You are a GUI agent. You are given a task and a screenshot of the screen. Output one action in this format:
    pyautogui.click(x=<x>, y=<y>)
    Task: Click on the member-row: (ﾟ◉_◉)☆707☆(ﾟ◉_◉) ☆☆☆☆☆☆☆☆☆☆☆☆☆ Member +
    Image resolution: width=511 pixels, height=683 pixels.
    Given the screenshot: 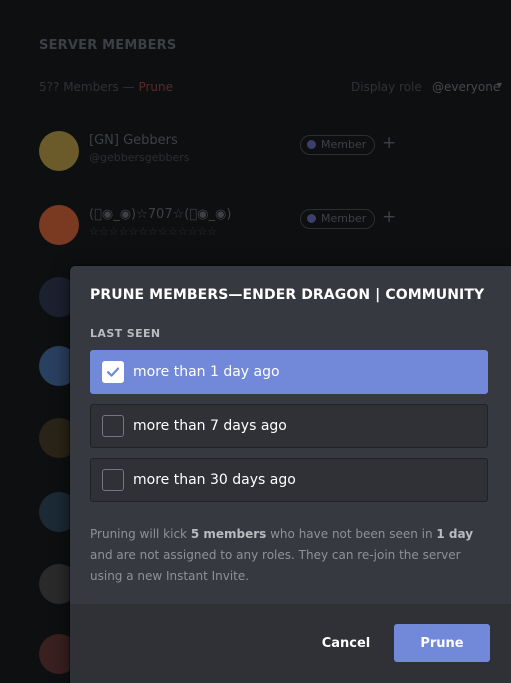 What is the action you would take?
    pyautogui.click(x=269, y=225)
    